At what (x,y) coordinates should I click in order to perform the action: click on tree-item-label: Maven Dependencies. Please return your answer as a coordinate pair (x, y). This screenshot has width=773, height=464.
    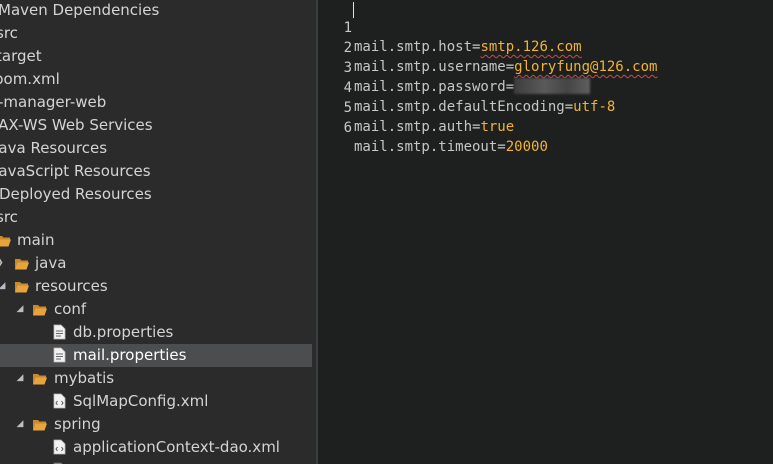
    Looking at the image, I should click on (80, 10).